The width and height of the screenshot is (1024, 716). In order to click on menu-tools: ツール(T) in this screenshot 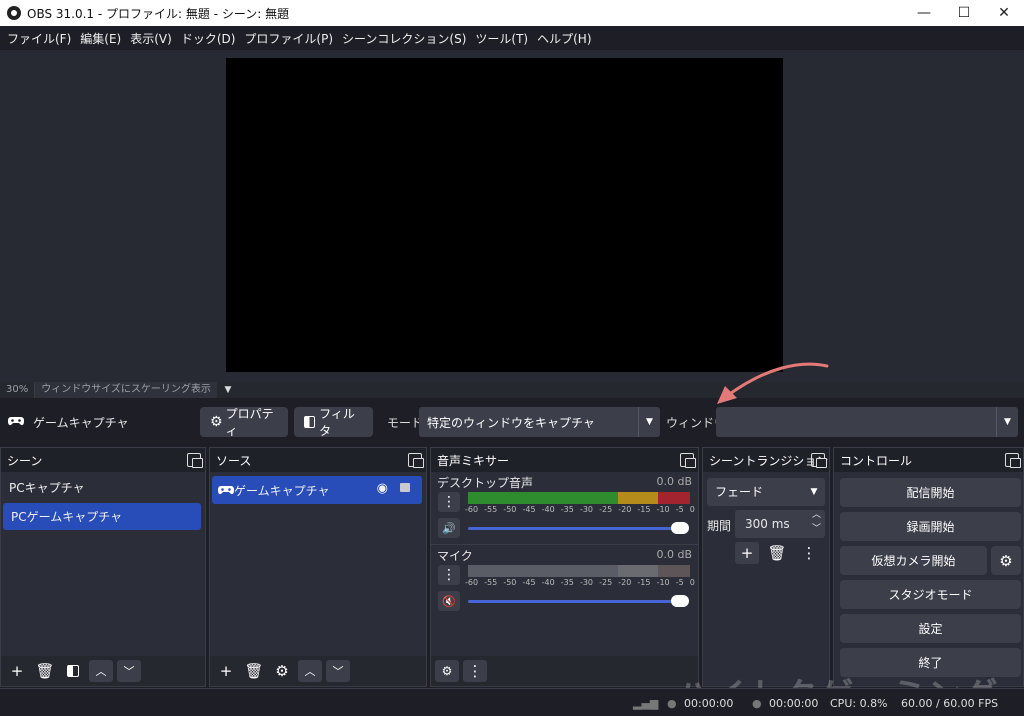, I will do `click(503, 38)`.